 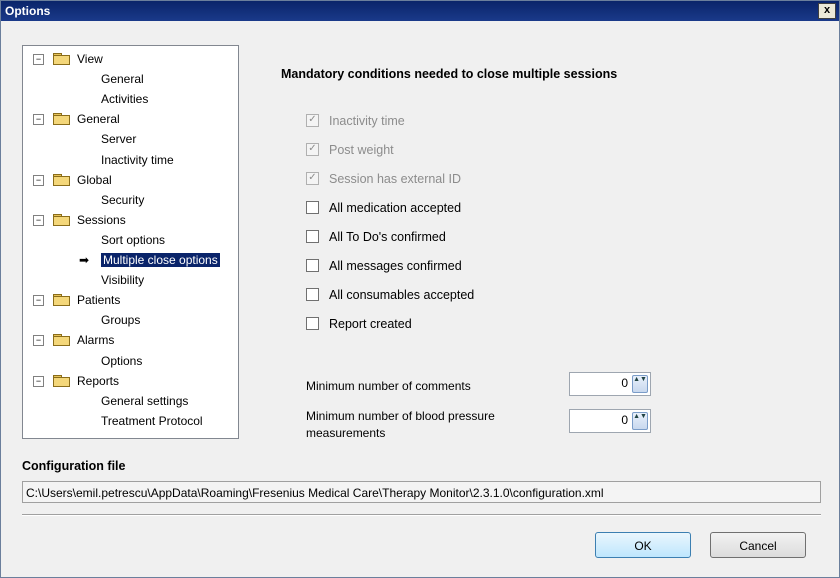 I want to click on checkbox-post-weight: ✓ Post weight, so click(x=350, y=150).